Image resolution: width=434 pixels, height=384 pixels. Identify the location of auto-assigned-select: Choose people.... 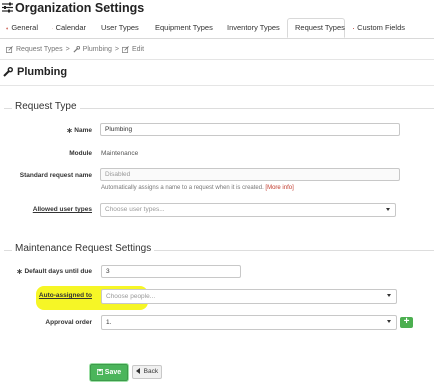
(249, 296).